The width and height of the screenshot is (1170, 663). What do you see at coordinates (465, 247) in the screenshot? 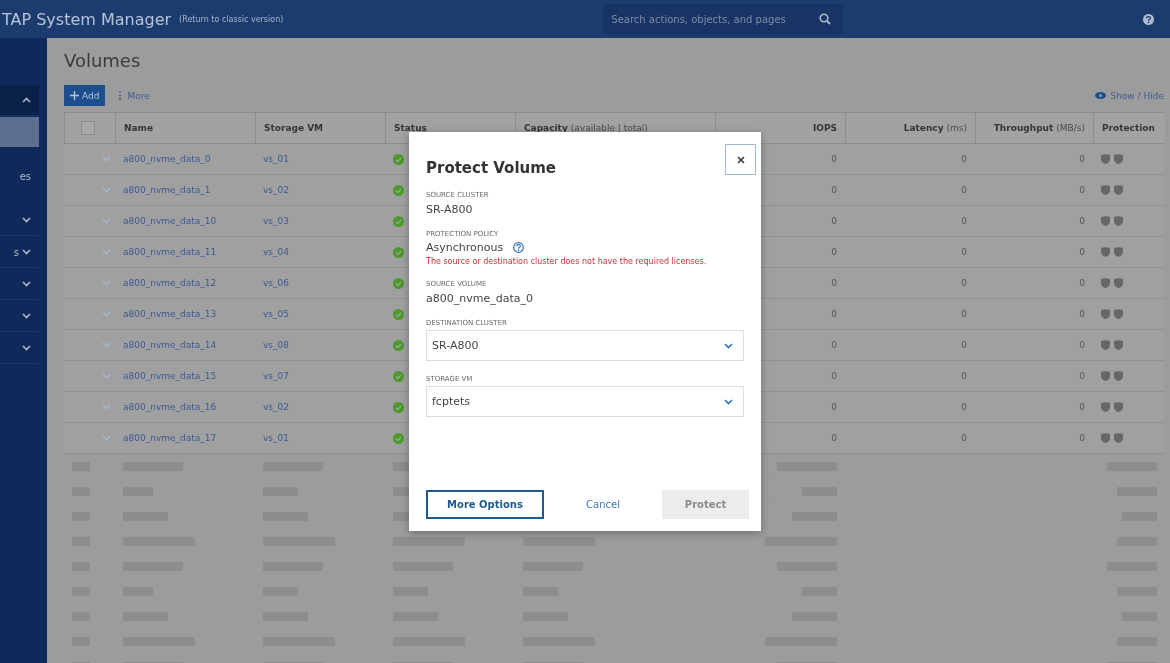
I see `field-value: Asynchronous` at bounding box center [465, 247].